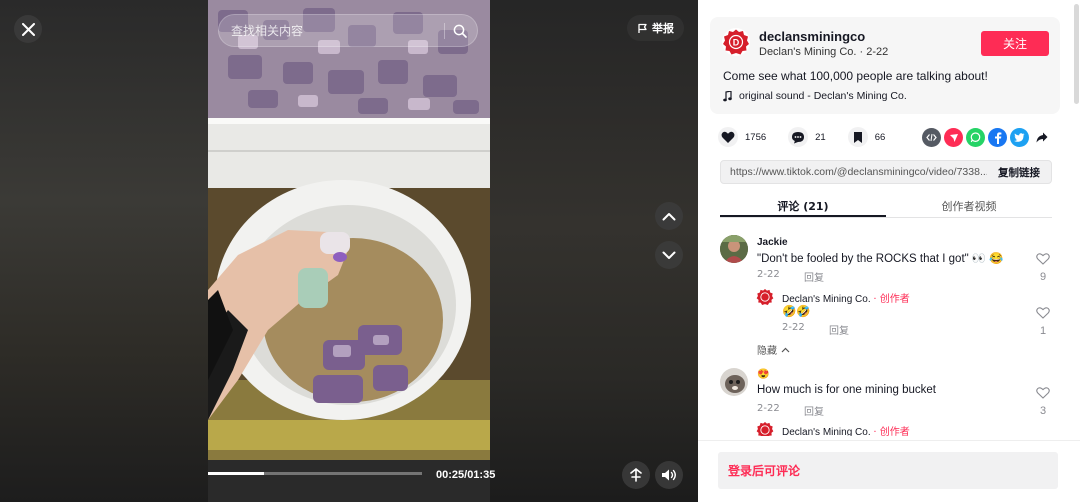  What do you see at coordinates (1043, 331) in the screenshot?
I see `reply-like-count: 1` at bounding box center [1043, 331].